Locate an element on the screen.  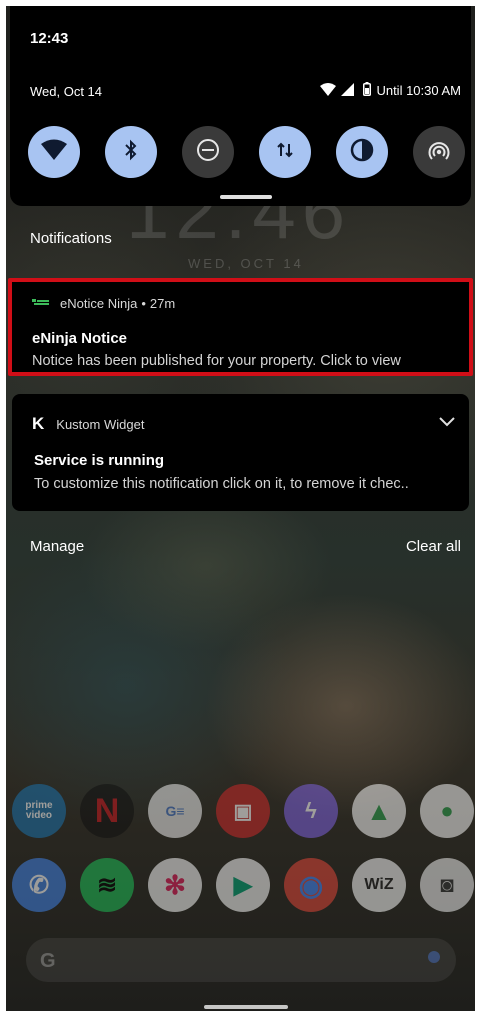
home-gesture-bar is located at coordinates (246, 1007).